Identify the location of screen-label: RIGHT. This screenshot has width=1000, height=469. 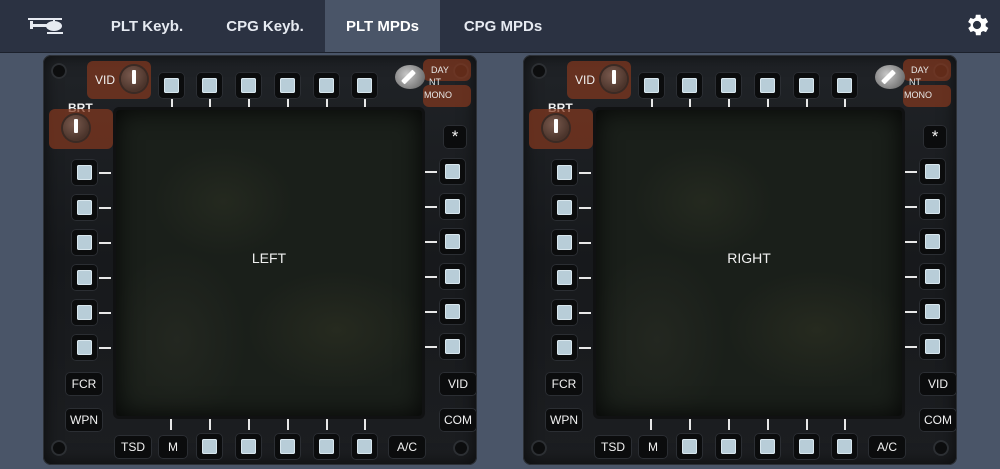
(749, 258).